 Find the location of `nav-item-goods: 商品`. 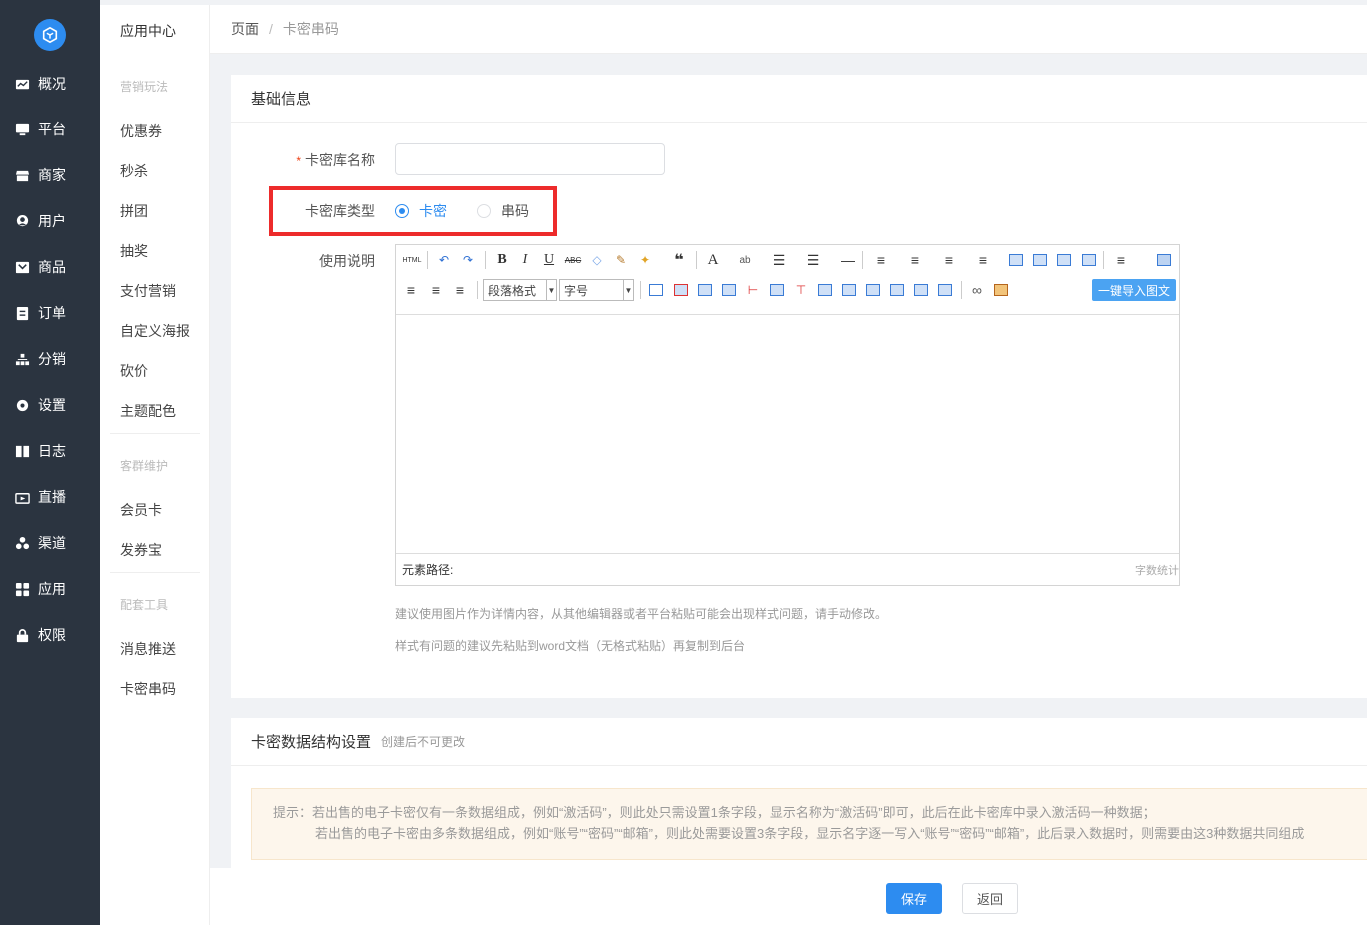

nav-item-goods: 商品 is located at coordinates (50, 267).